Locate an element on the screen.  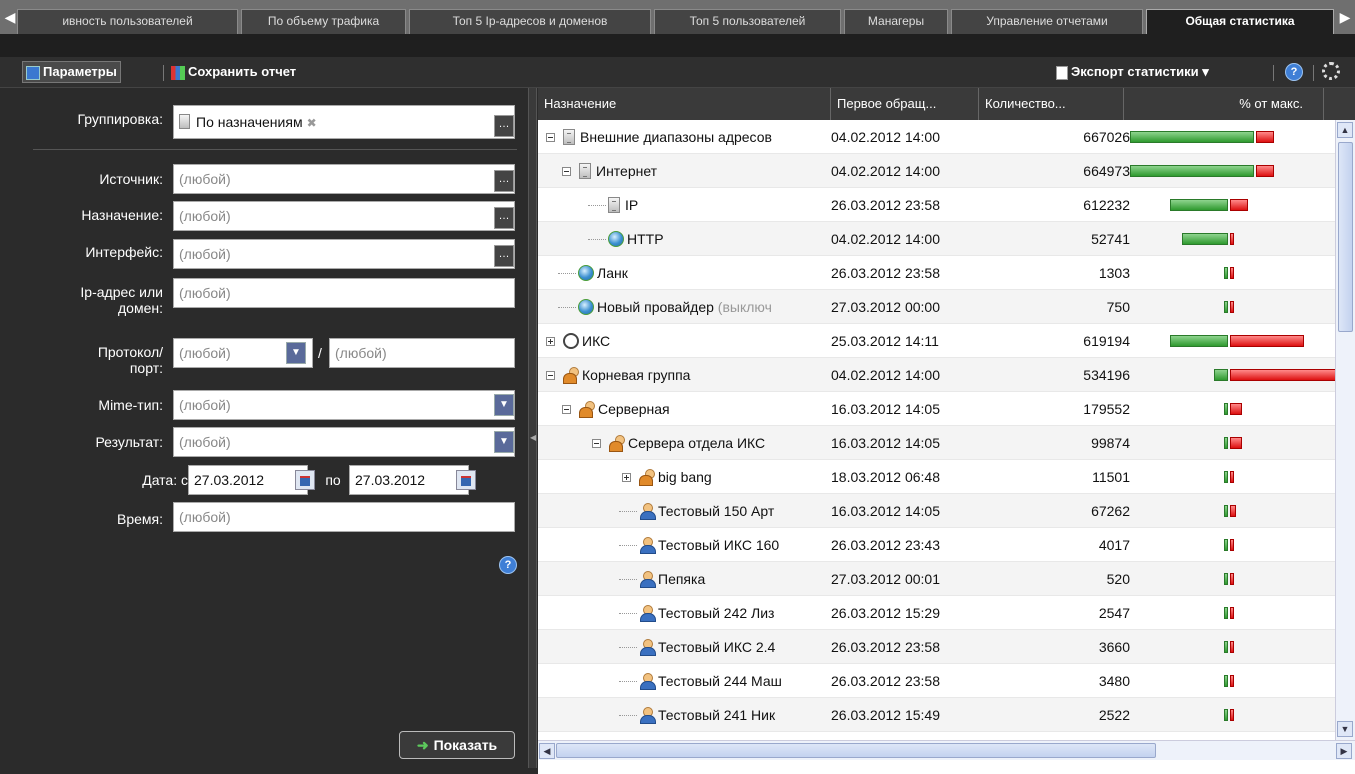
time-input: (любой) is located at coordinates (344, 517).